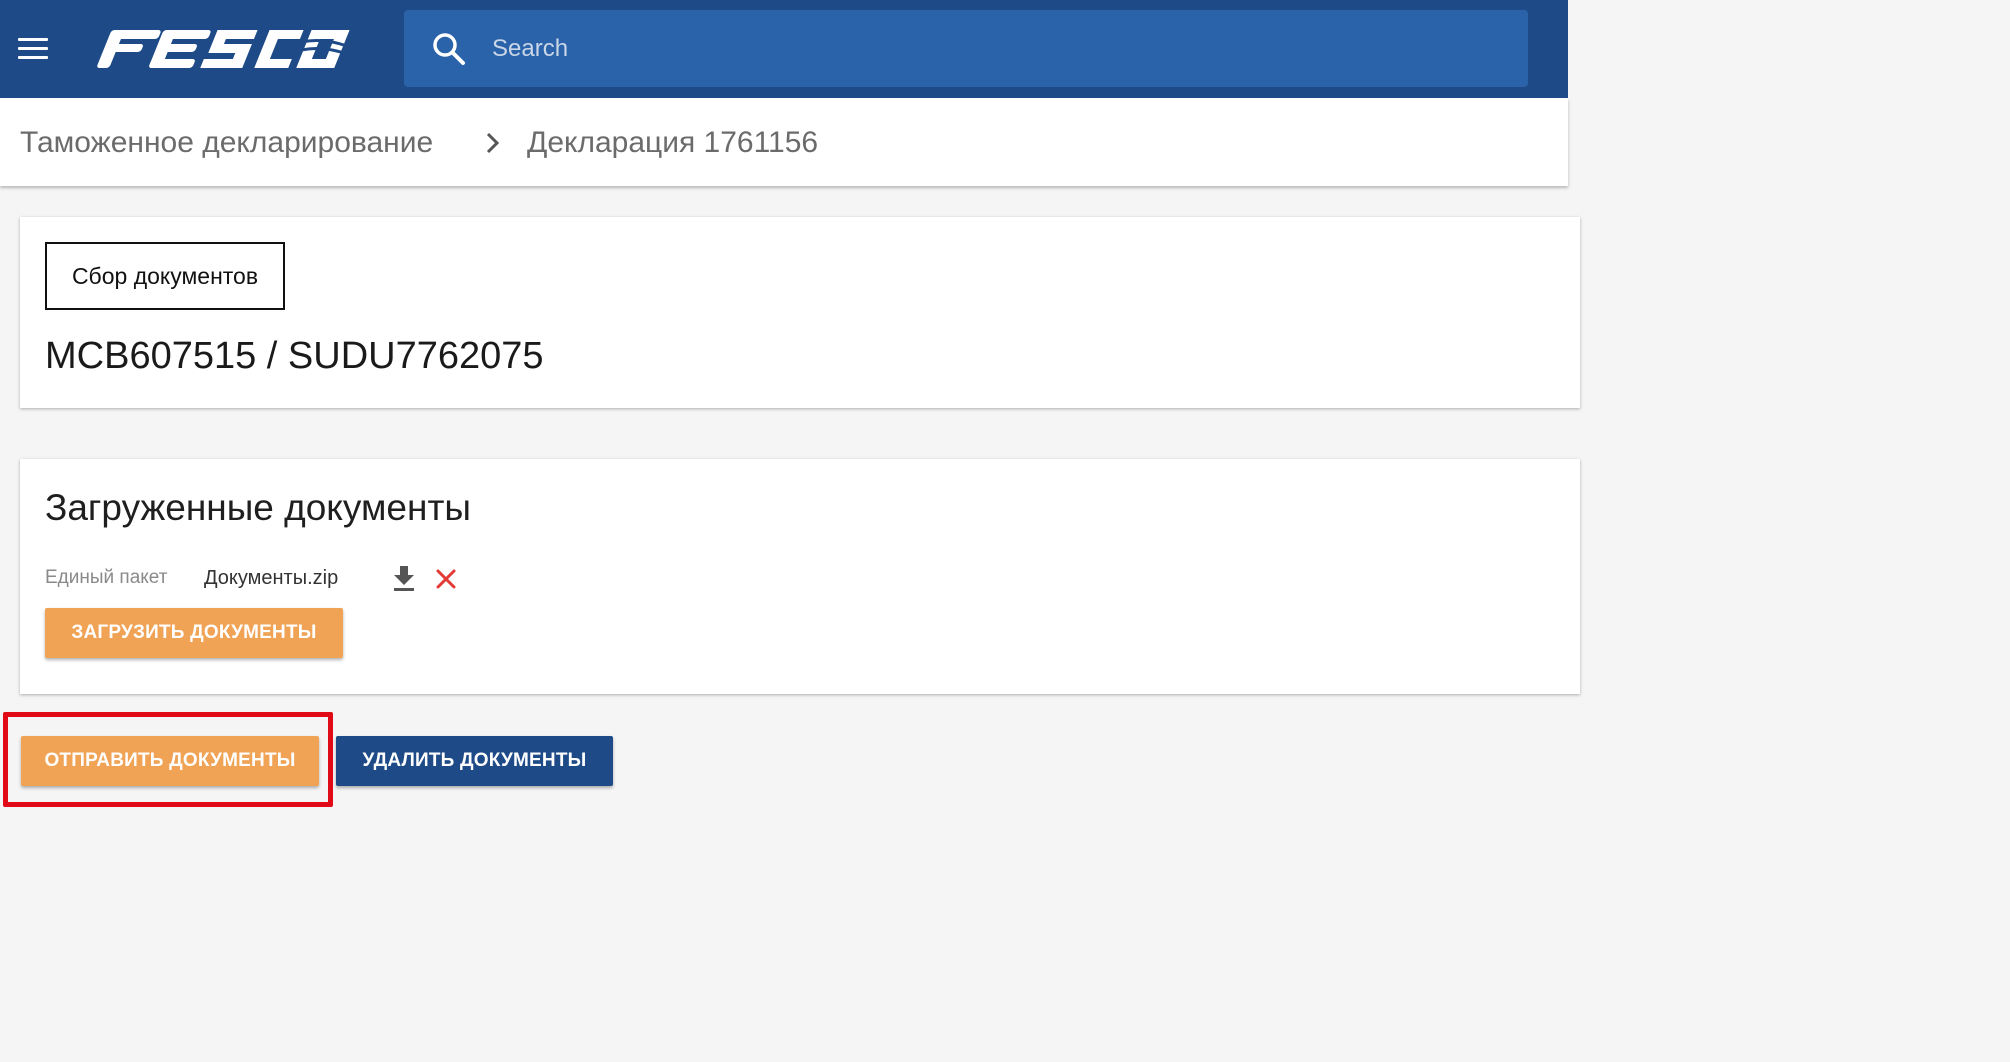  I want to click on hamburger-menu-icon, so click(33, 49).